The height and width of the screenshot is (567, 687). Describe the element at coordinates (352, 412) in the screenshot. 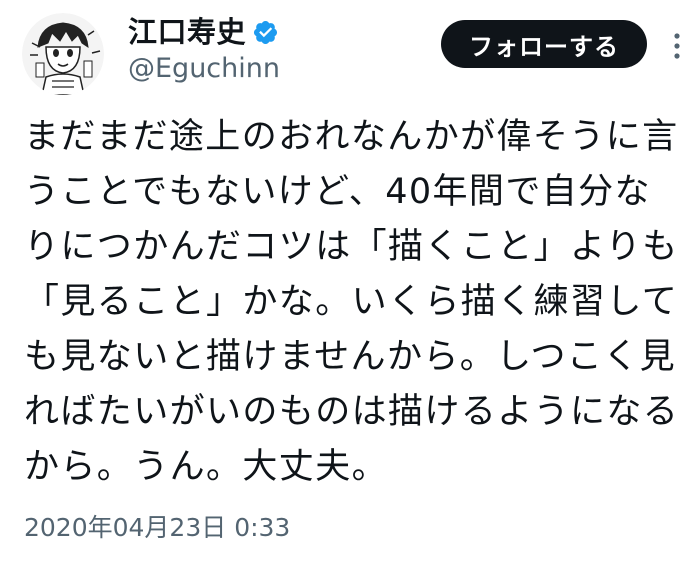

I see `tweet-text-line: ればたいがいのものは描けるようになる` at that location.